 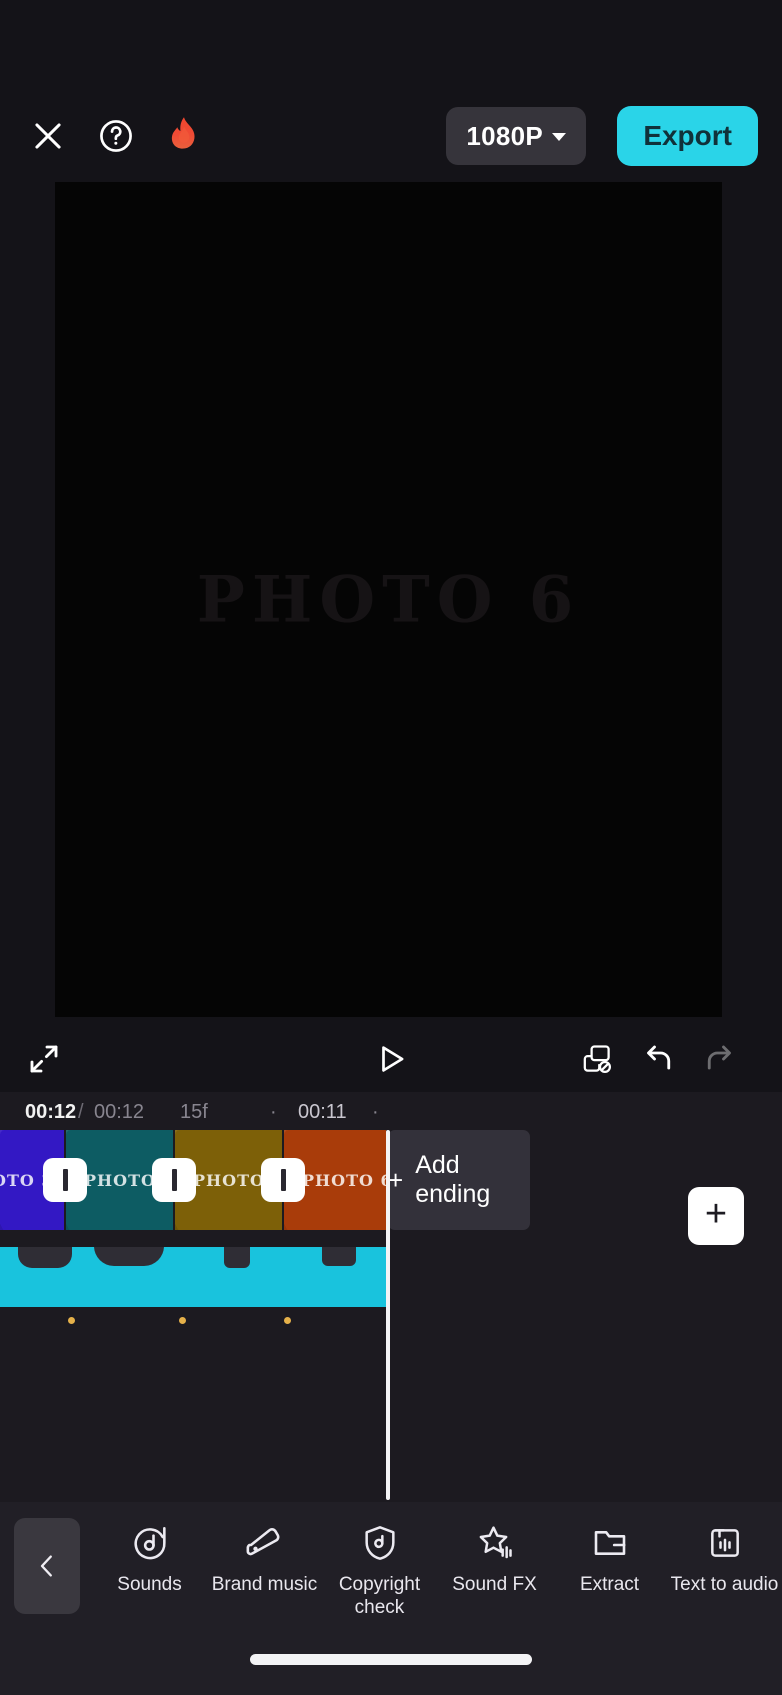 I want to click on tool-brand-music: Brand music, so click(x=264, y=1553).